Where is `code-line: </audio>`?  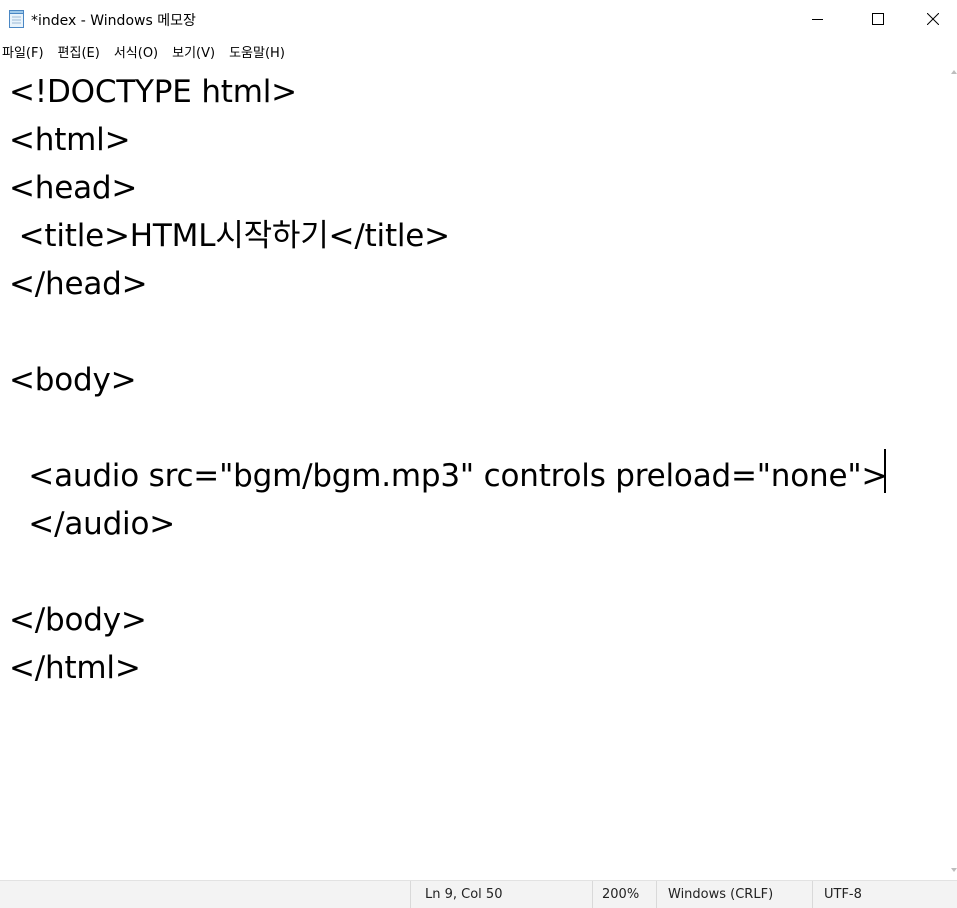
code-line: </audio> is located at coordinates (92, 524).